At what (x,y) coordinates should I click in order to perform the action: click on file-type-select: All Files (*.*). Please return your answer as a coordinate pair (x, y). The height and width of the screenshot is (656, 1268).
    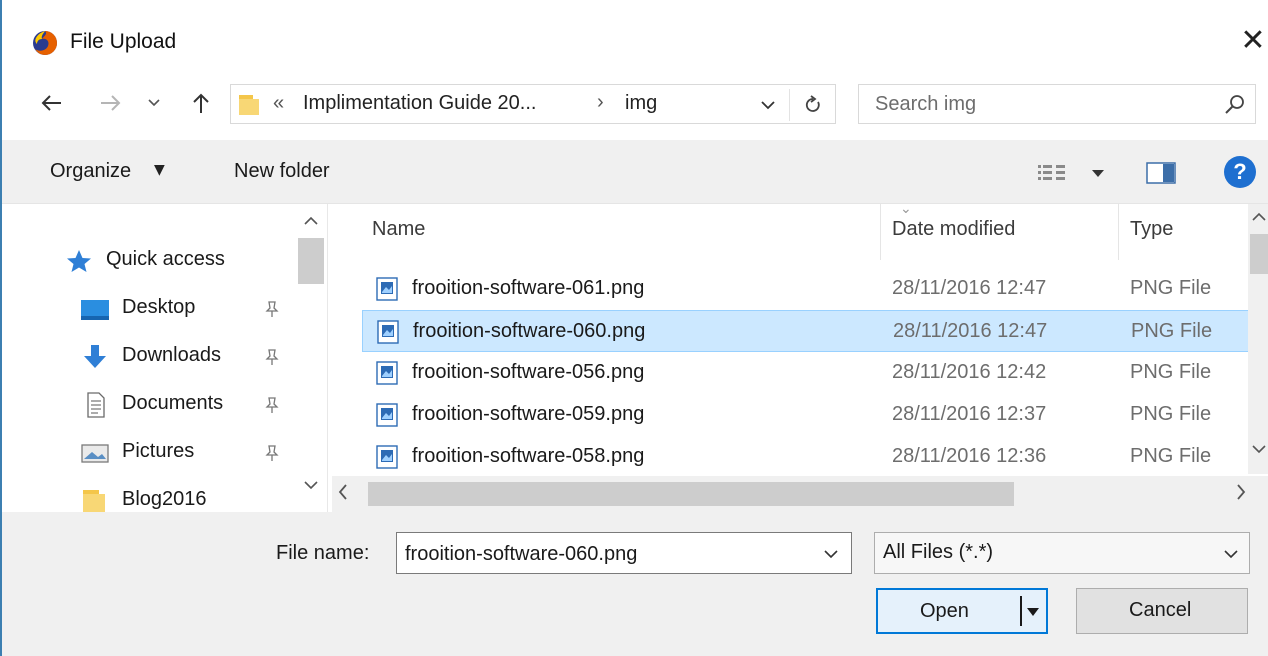
    Looking at the image, I should click on (1062, 553).